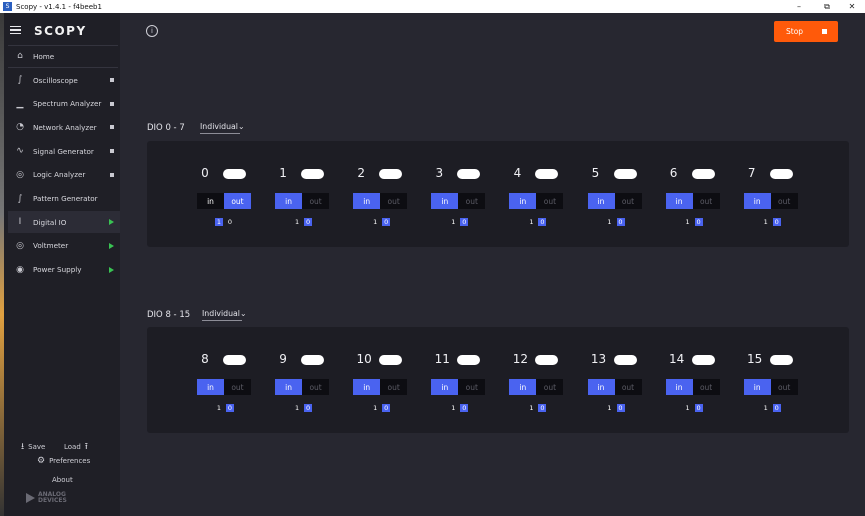  I want to click on about-button: About, so click(62, 480).